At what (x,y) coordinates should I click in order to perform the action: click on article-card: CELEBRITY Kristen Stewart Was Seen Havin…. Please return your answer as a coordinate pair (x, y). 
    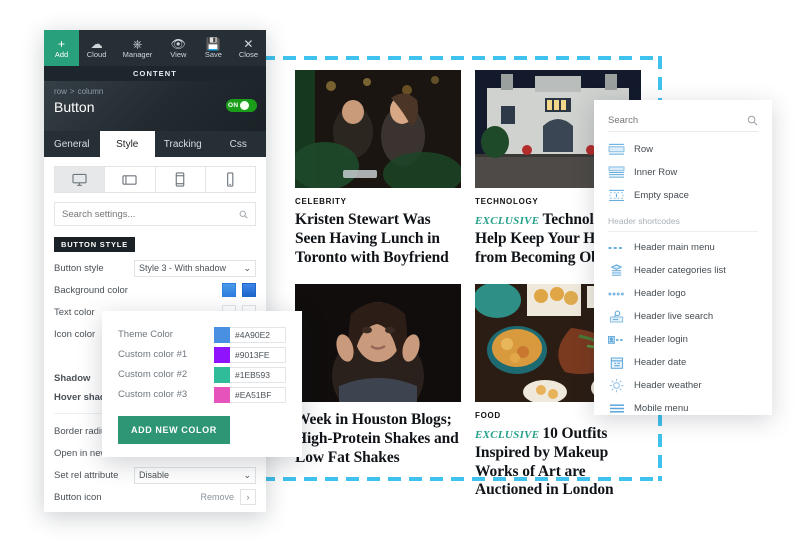
    Looking at the image, I should click on (378, 169).